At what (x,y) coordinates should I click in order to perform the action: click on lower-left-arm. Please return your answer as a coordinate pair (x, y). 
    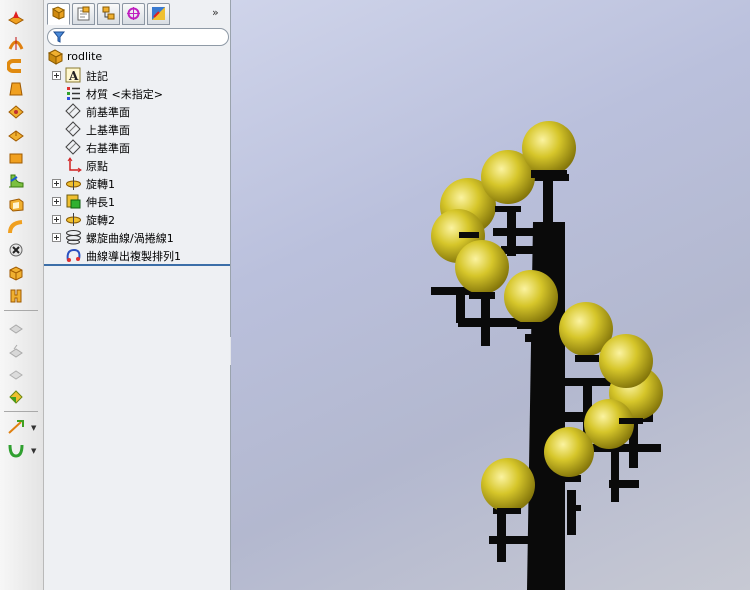
    Looking at the image, I should click on (509, 535).